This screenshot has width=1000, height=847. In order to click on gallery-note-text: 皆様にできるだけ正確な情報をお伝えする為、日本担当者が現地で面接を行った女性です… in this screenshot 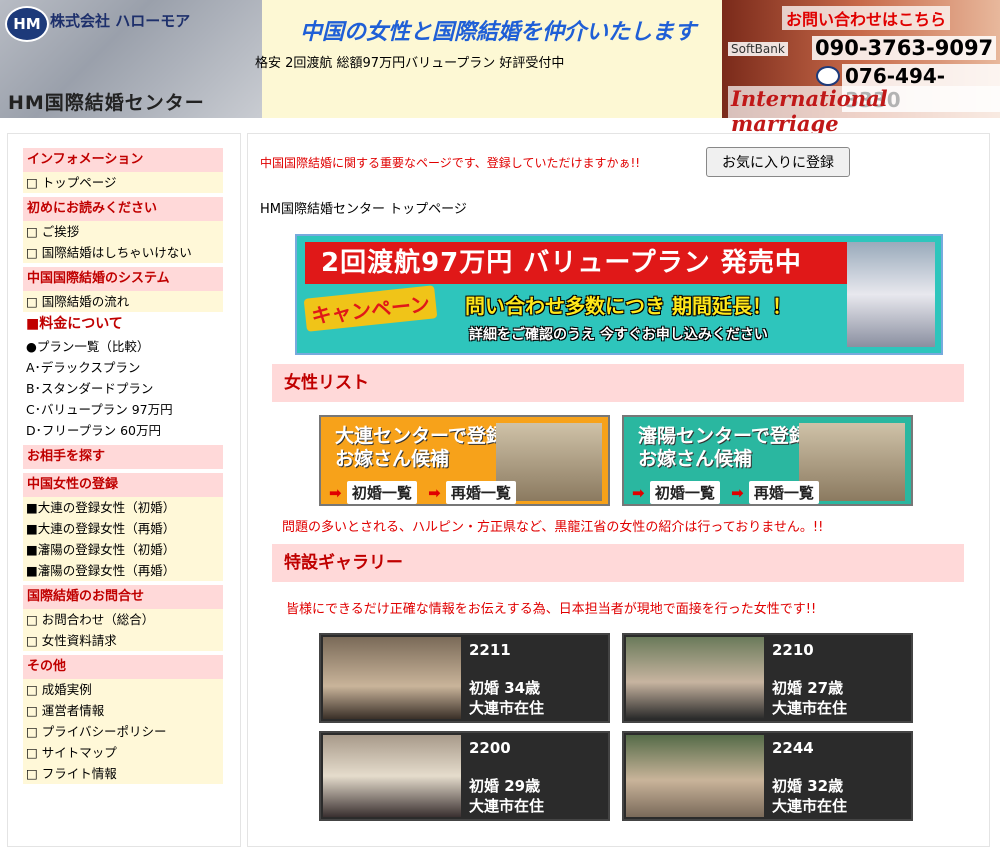, I will do `click(551, 609)`.